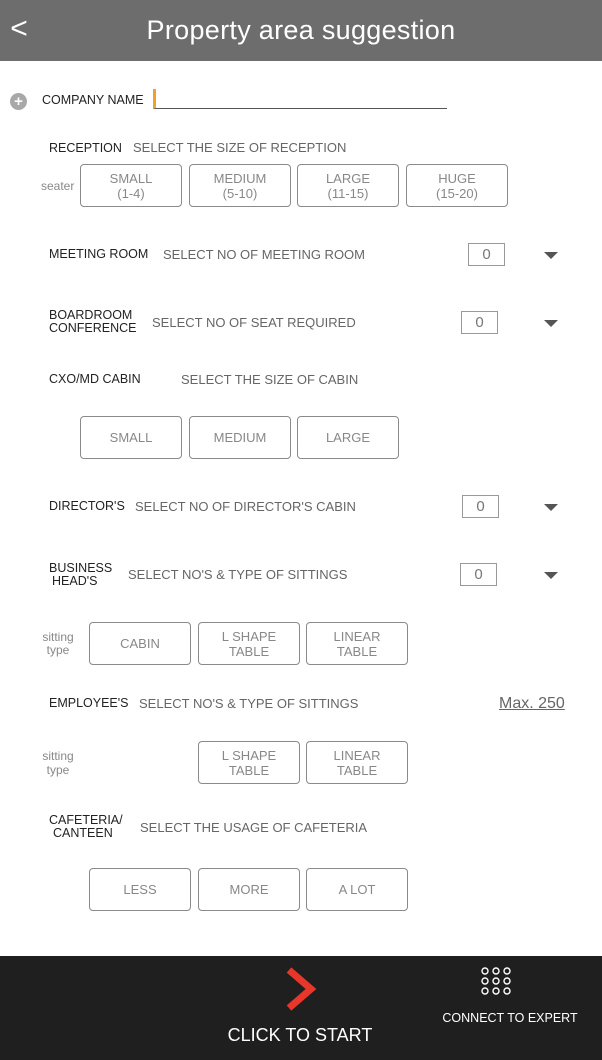  What do you see at coordinates (357, 889) in the screenshot?
I see `cafeteria-option-a-lot: A LOT` at bounding box center [357, 889].